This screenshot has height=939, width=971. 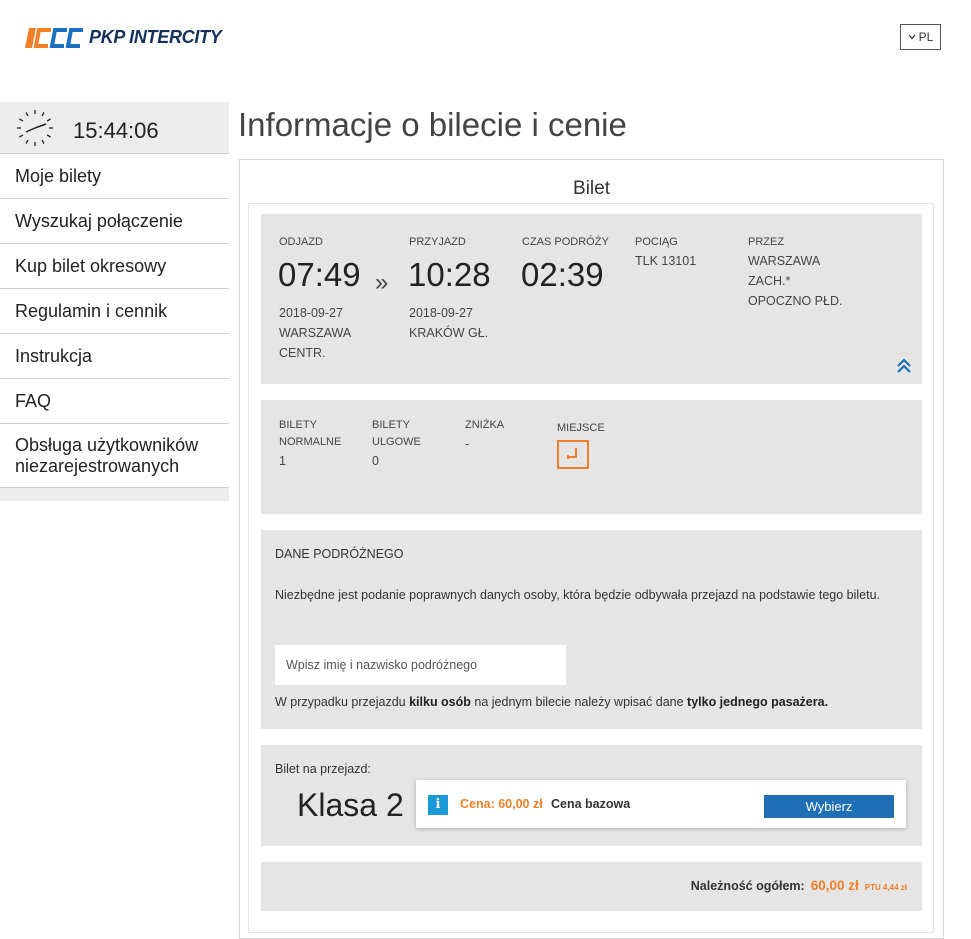 What do you see at coordinates (747, 886) in the screenshot?
I see `total-label: Należność ogółem:` at bounding box center [747, 886].